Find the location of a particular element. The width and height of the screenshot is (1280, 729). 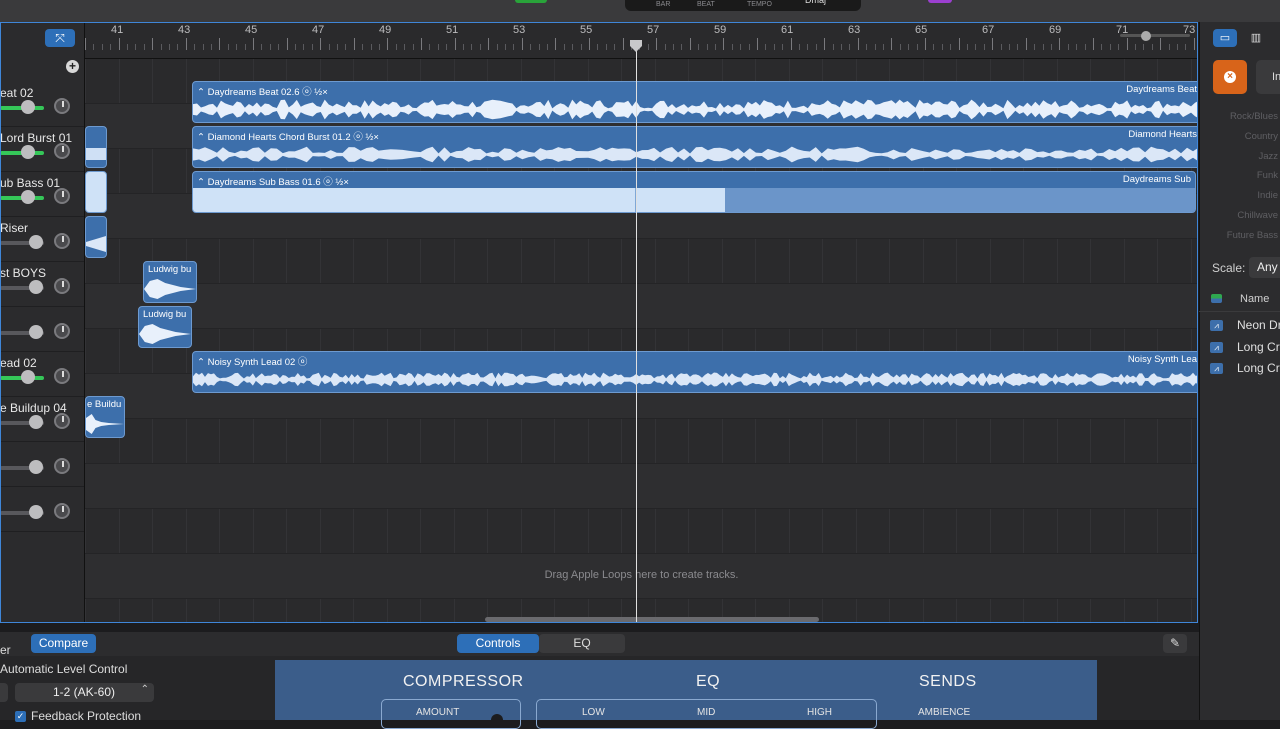

loop-list-item: ⩘ Neon Dr is located at coordinates (1239, 325).